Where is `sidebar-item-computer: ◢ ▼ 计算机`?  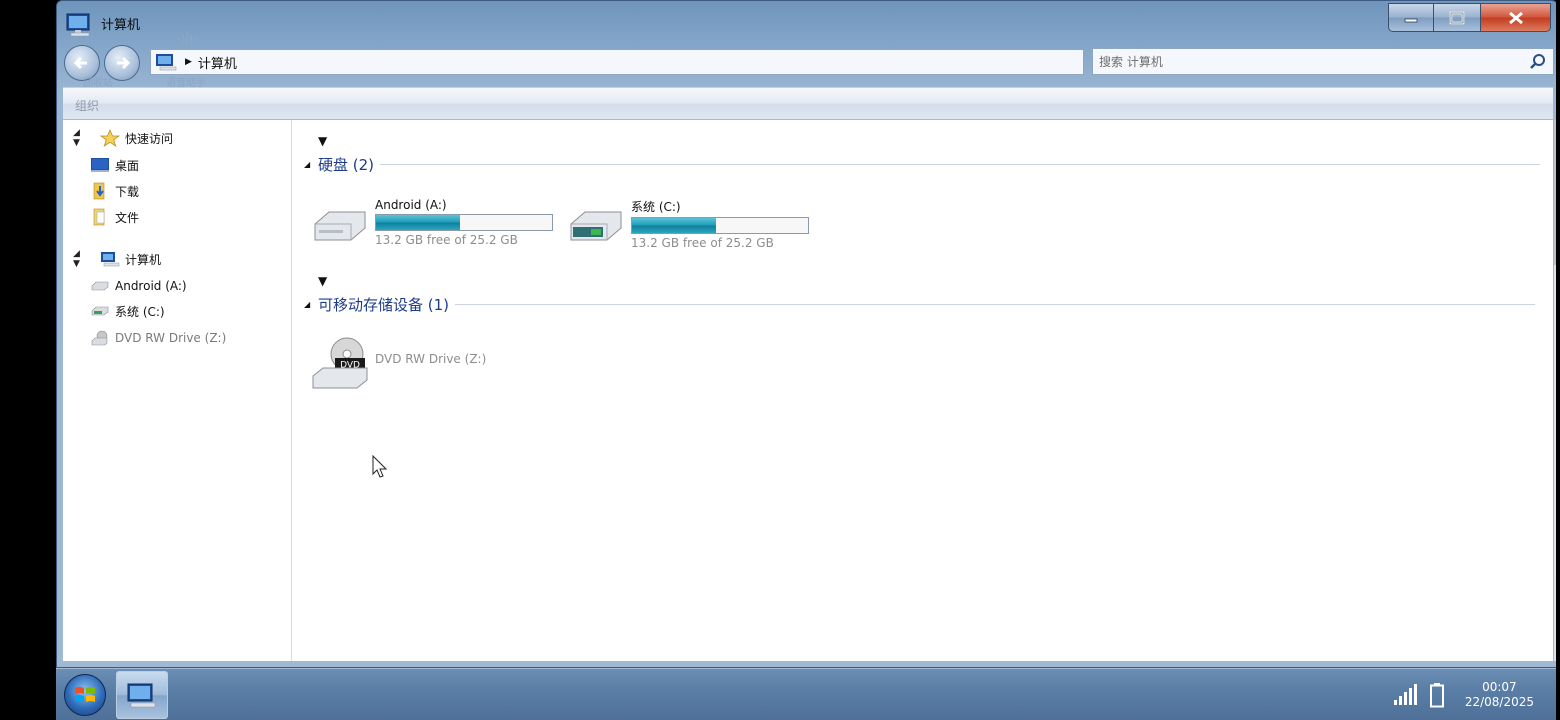
sidebar-item-computer: ◢ ▼ 计算机 is located at coordinates (117, 259).